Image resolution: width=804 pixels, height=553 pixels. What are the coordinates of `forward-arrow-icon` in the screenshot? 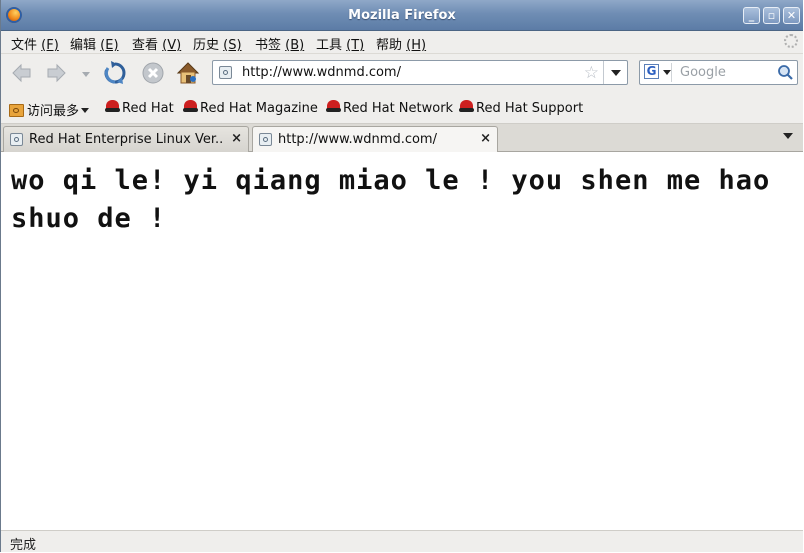 It's located at (56, 73).